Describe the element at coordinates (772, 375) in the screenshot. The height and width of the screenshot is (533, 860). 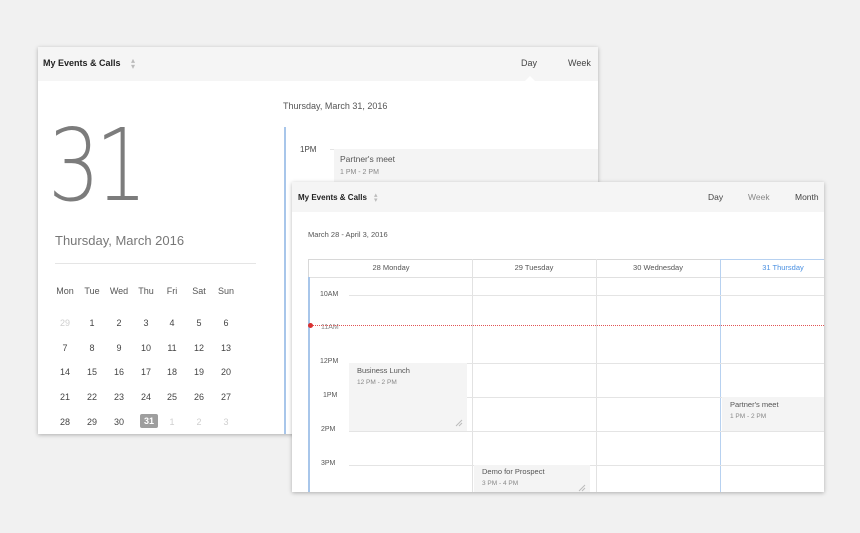
I see `today-column-highlight` at that location.